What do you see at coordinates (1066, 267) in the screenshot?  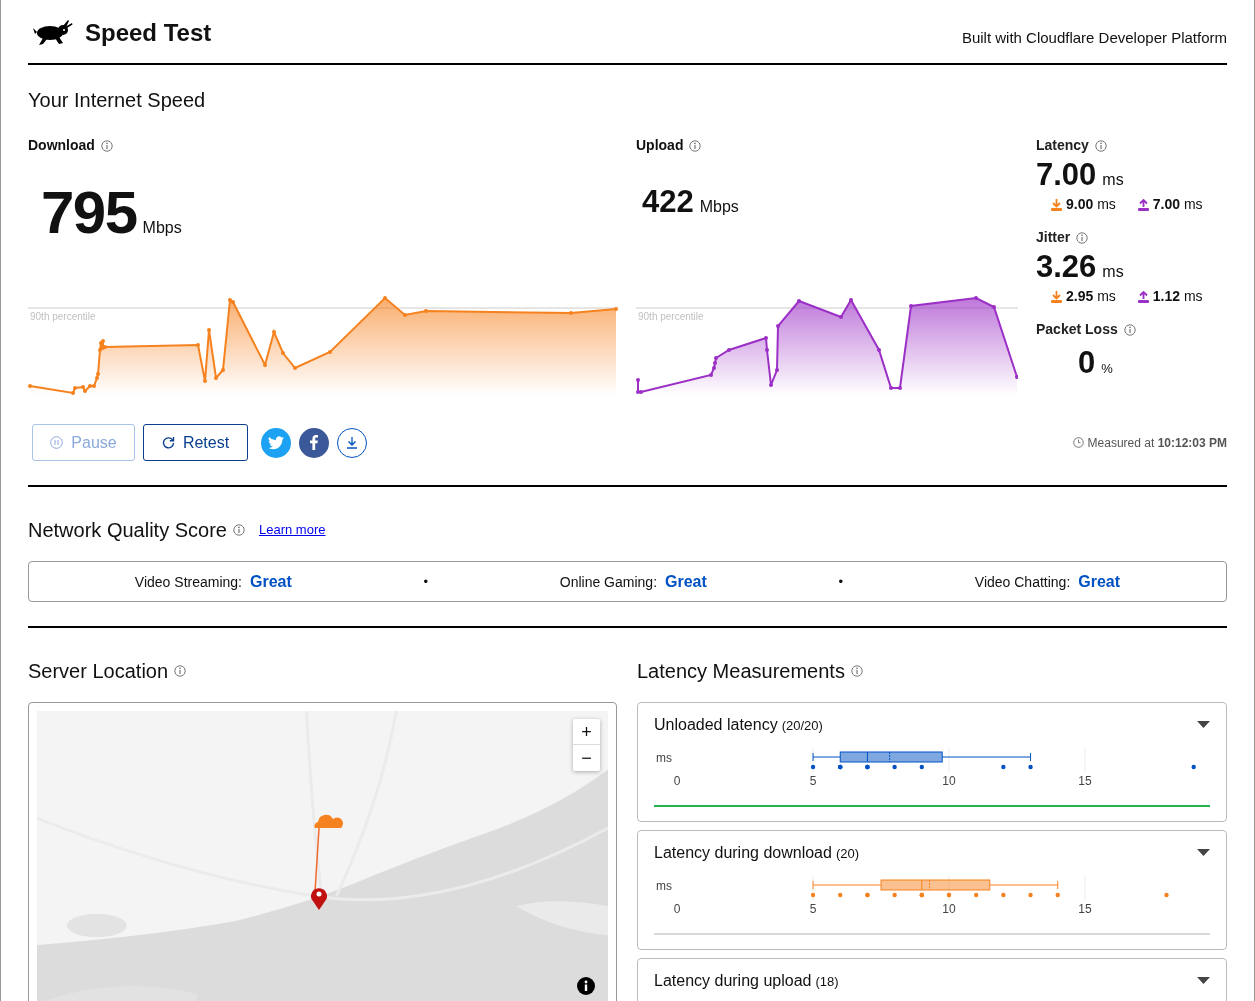 I see `metric-value: 3.26` at bounding box center [1066, 267].